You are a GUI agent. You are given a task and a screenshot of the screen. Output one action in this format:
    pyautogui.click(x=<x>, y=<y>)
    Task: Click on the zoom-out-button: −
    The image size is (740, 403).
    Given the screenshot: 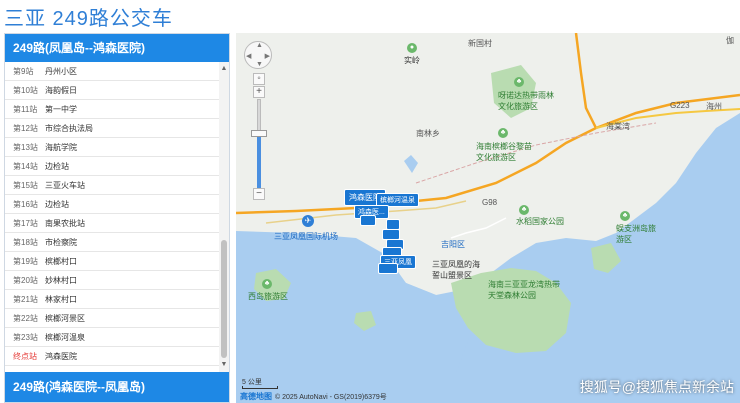 What is the action you would take?
    pyautogui.click(x=259, y=194)
    